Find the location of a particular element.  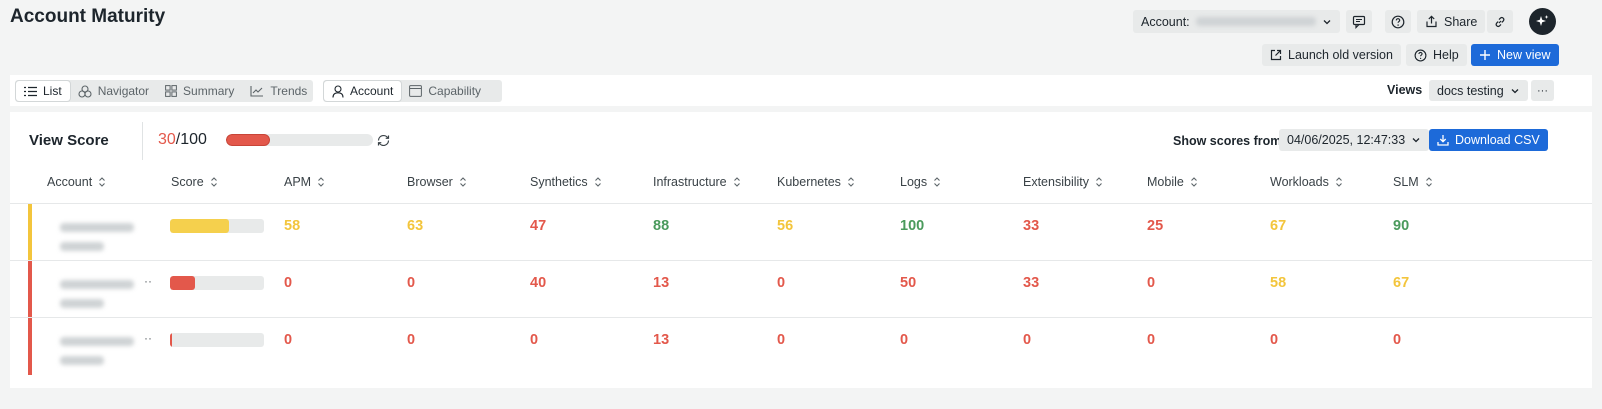

plus-icon is located at coordinates (1485, 55).